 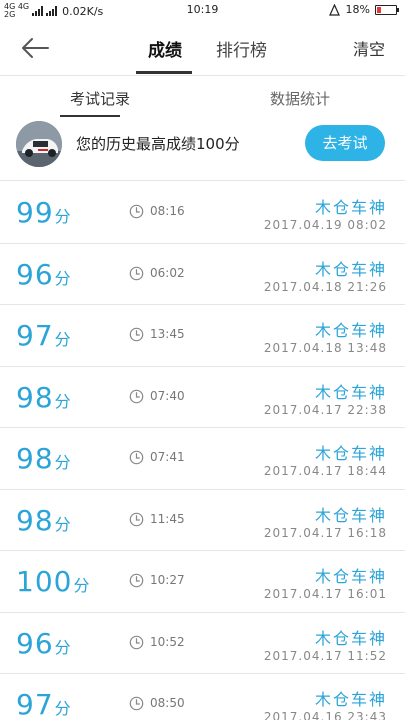 I want to click on exam-record-row: 100分 10:27 木仓车神 2017.04.17 16:01, so click(x=202, y=582).